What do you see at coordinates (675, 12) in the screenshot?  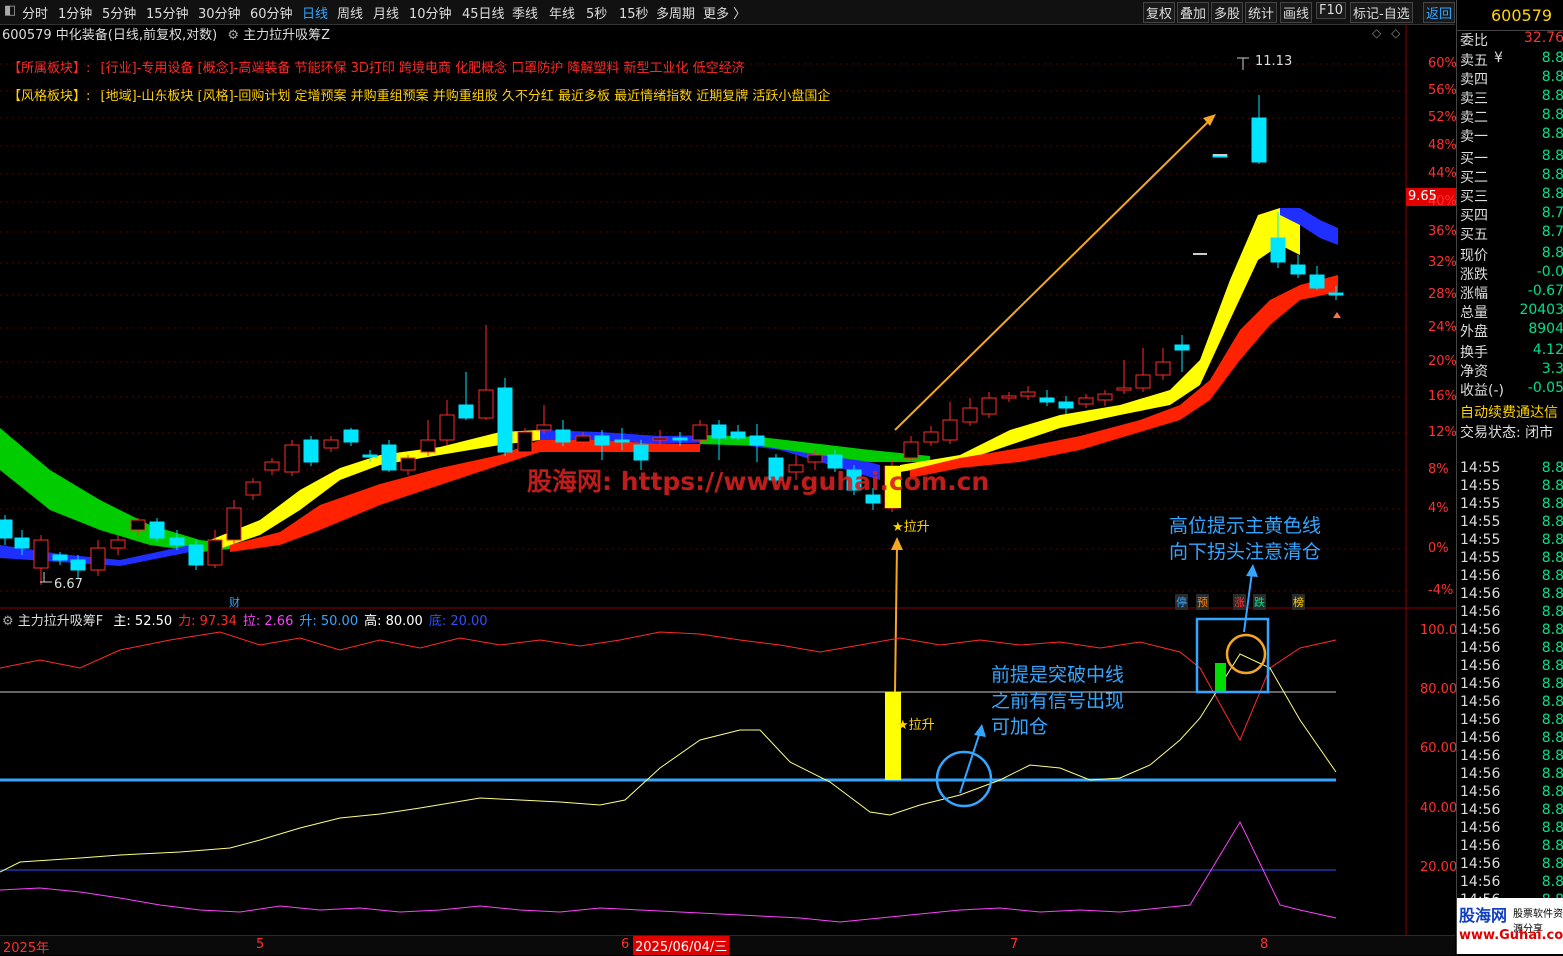 I see `period-tab: 多周期` at bounding box center [675, 12].